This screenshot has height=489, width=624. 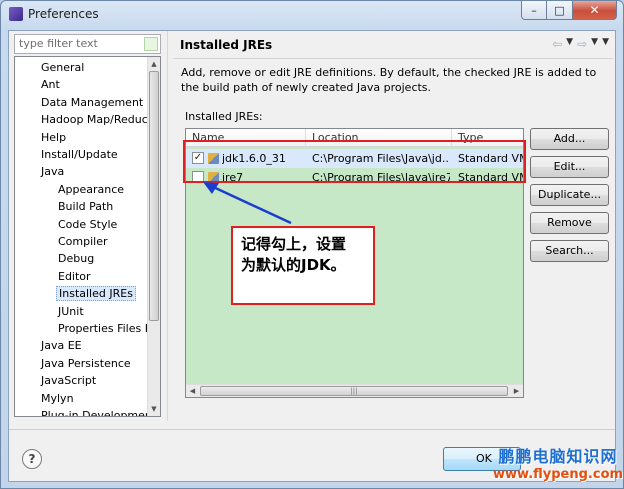 I want to click on title-bar: Preferences – □ ✕, so click(x=312, y=15).